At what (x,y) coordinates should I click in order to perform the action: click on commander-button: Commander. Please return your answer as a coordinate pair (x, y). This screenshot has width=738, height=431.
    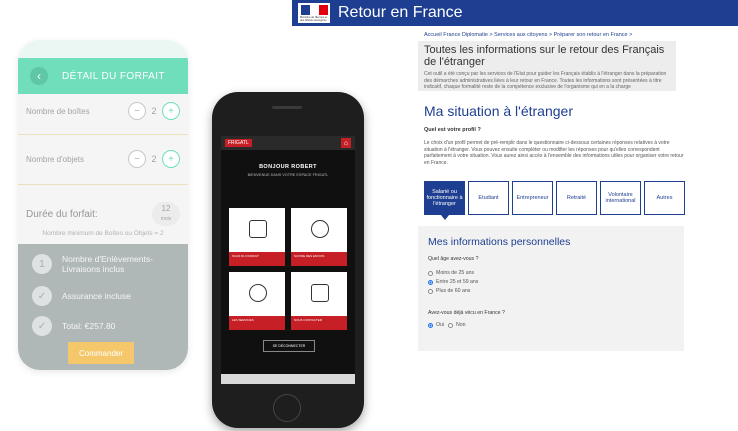
    Looking at the image, I should click on (101, 353).